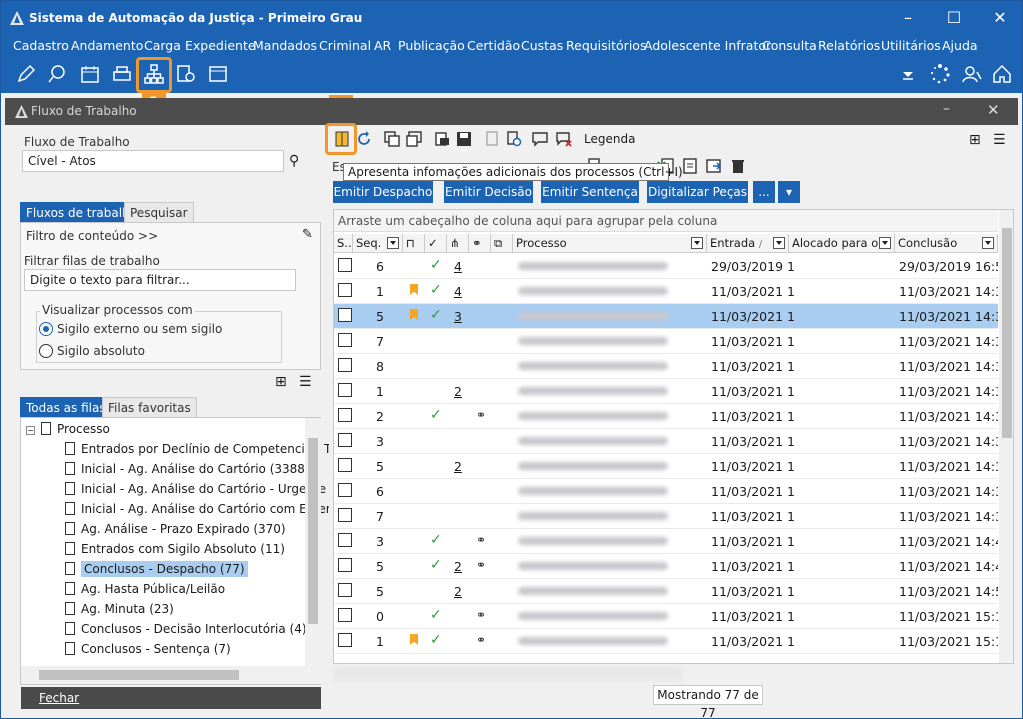 This screenshot has height=719, width=1023. What do you see at coordinates (458, 291) in the screenshot?
I see `row-link-number: 4` at bounding box center [458, 291].